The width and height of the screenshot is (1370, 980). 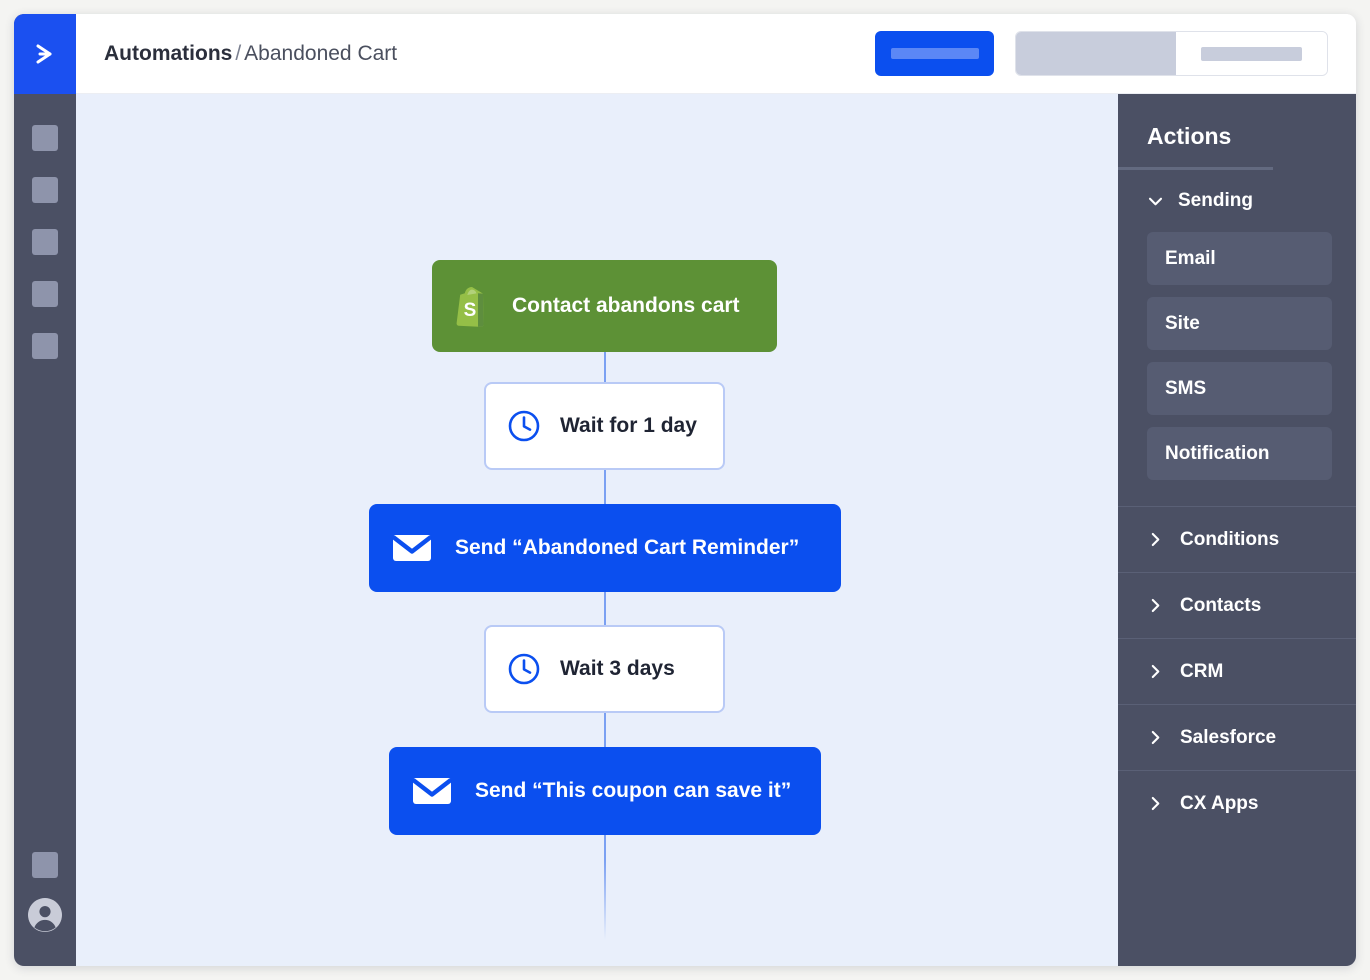 I want to click on primary-action-button, so click(x=934, y=53).